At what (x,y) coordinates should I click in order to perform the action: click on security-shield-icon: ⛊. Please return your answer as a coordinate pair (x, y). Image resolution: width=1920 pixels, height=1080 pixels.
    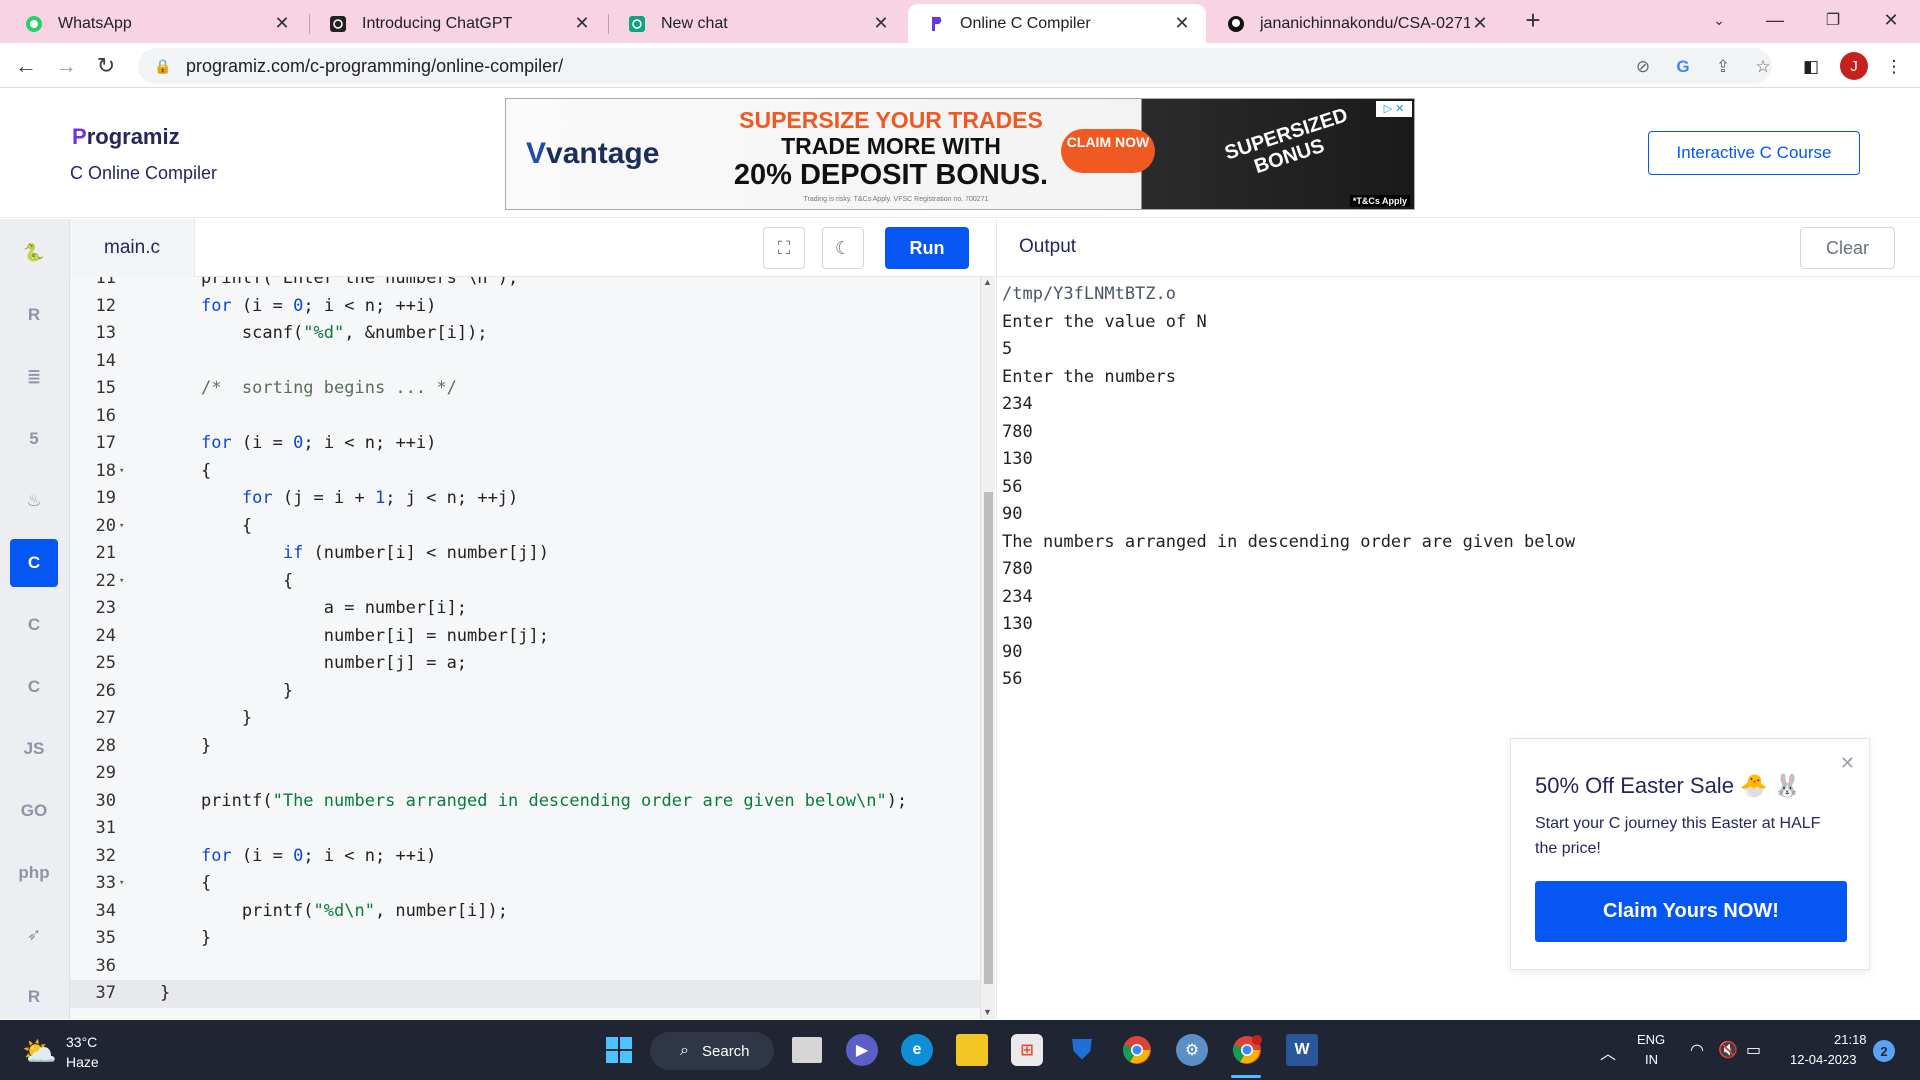
    Looking at the image, I should click on (1082, 1050).